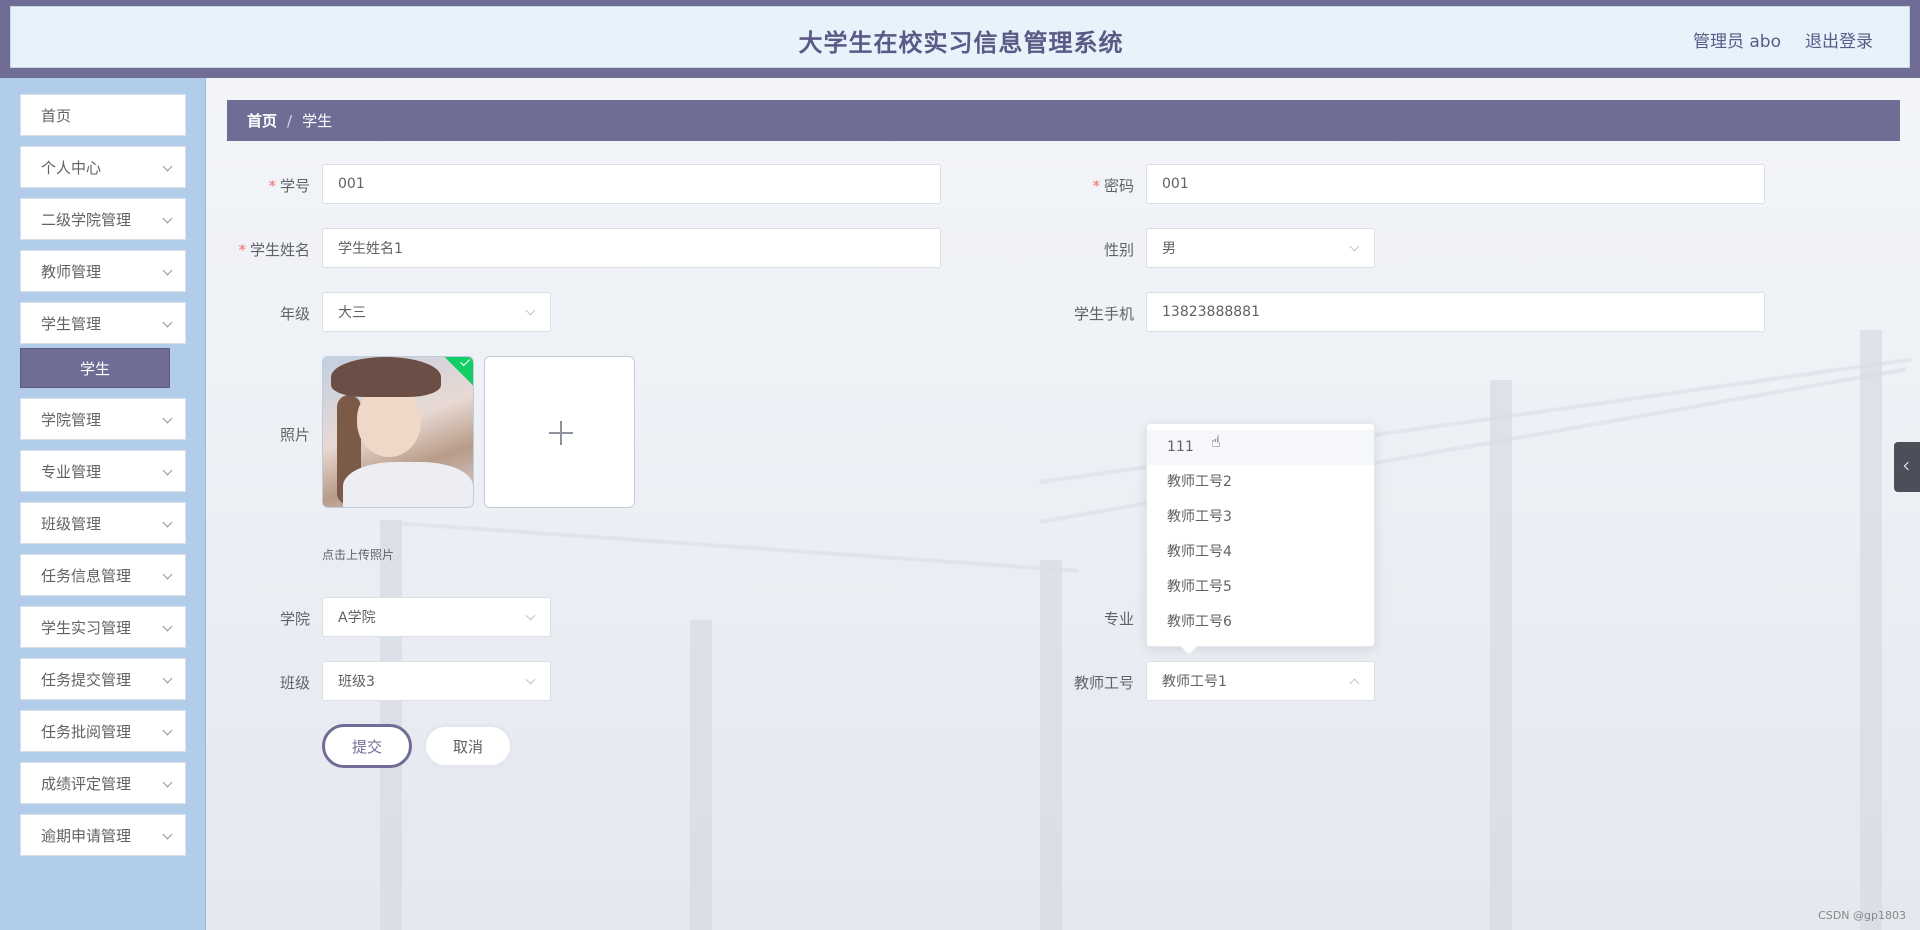 The width and height of the screenshot is (1920, 930). What do you see at coordinates (1103, 314) in the screenshot?
I see `phone-label: 学生手机` at bounding box center [1103, 314].